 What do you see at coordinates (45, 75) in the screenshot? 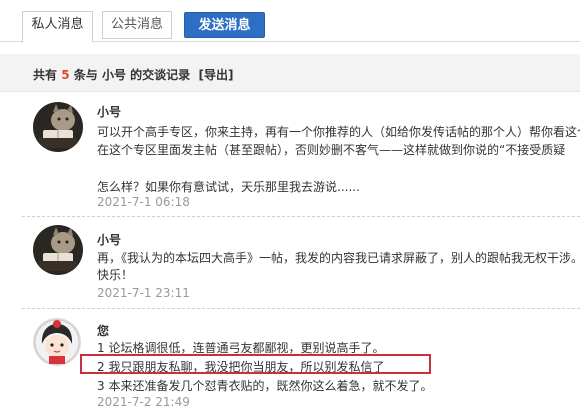
I see `summary-prefix: 共有` at bounding box center [45, 75].